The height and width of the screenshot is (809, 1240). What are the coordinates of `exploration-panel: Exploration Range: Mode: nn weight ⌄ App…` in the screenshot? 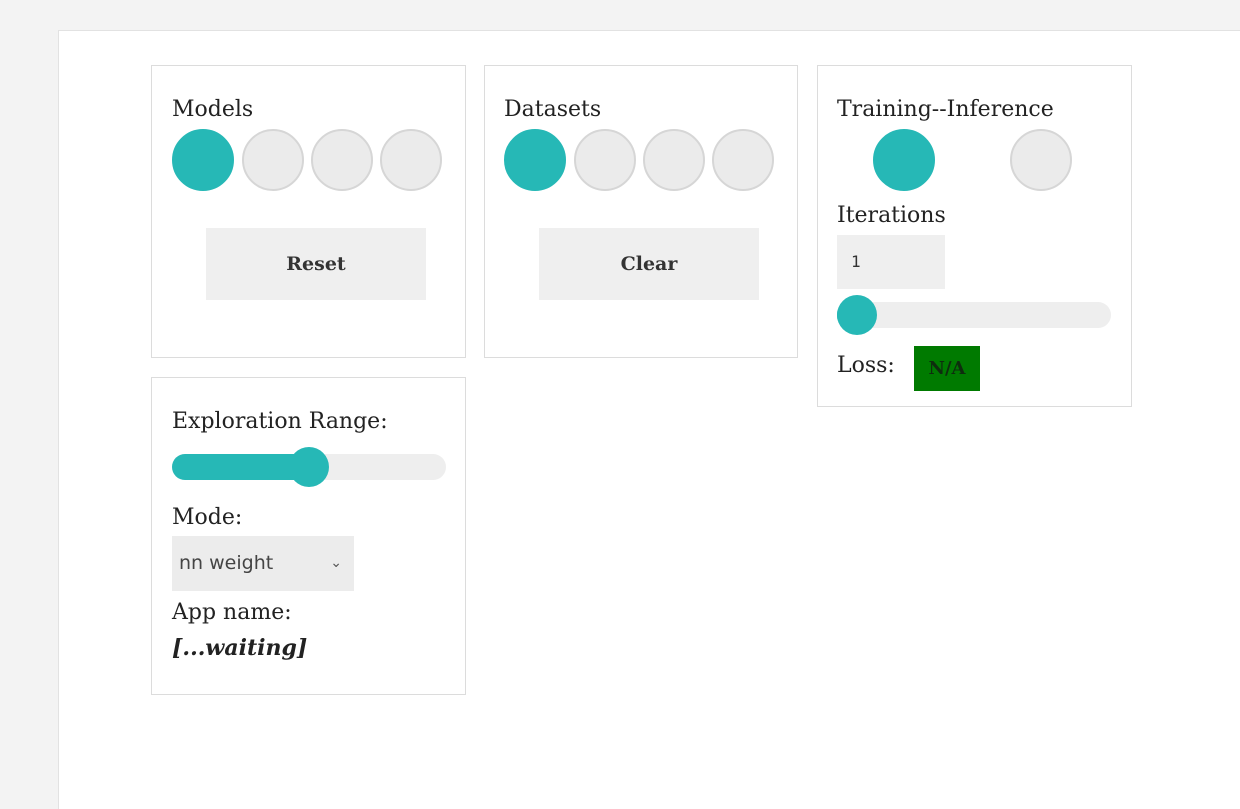 It's located at (308, 536).